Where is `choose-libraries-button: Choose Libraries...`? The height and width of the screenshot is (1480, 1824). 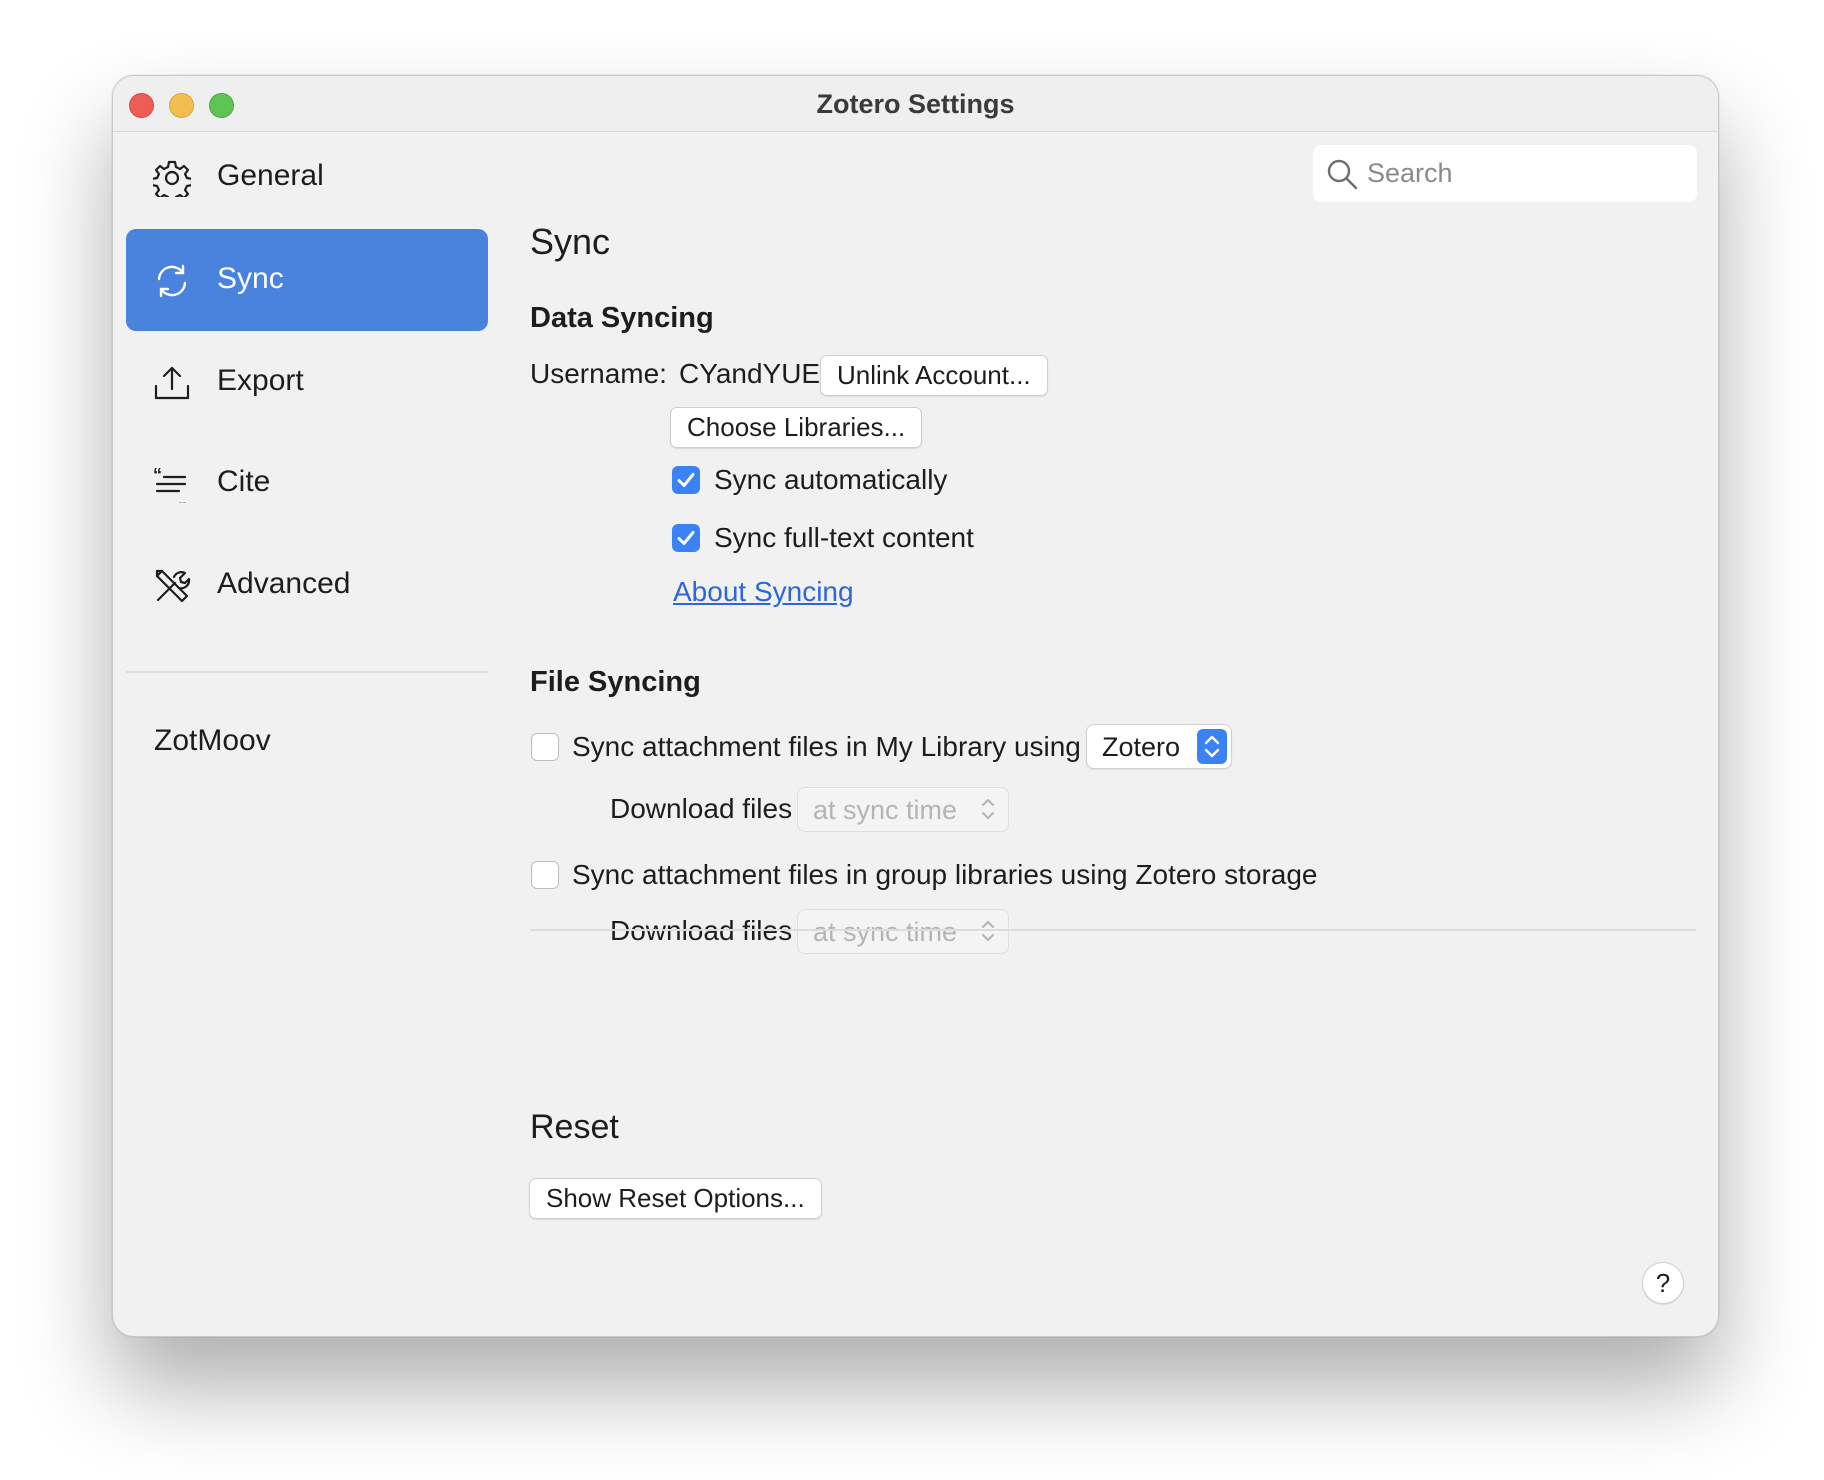
choose-libraries-button: Choose Libraries... is located at coordinates (796, 427).